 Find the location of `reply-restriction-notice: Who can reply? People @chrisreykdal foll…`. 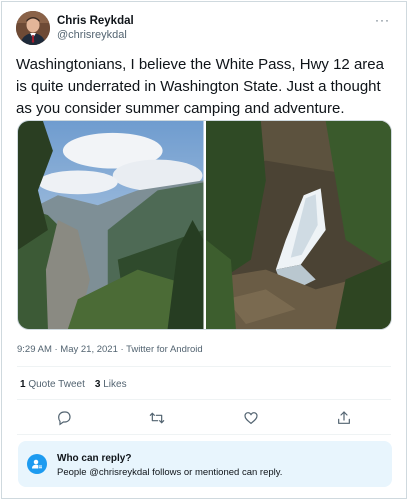

reply-restriction-notice: Who can reply? People @chrisreykdal foll… is located at coordinates (205, 464).